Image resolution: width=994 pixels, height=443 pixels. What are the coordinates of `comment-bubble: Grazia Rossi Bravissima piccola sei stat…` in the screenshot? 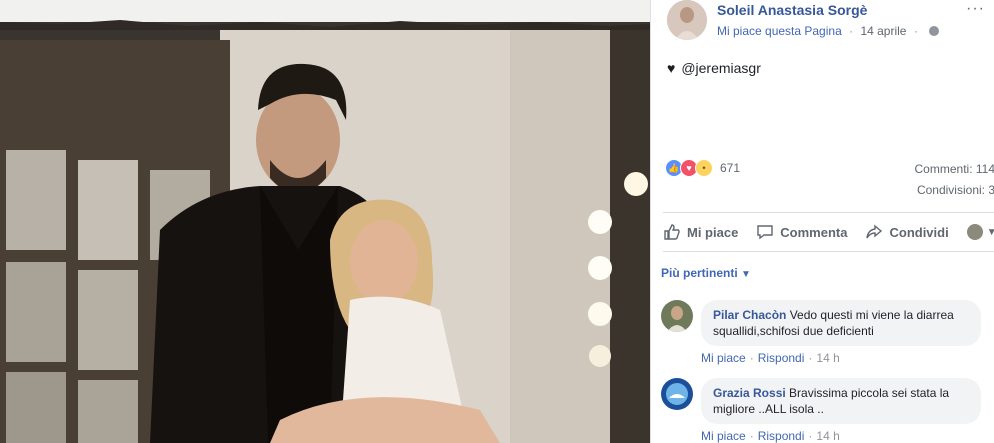 It's located at (841, 401).